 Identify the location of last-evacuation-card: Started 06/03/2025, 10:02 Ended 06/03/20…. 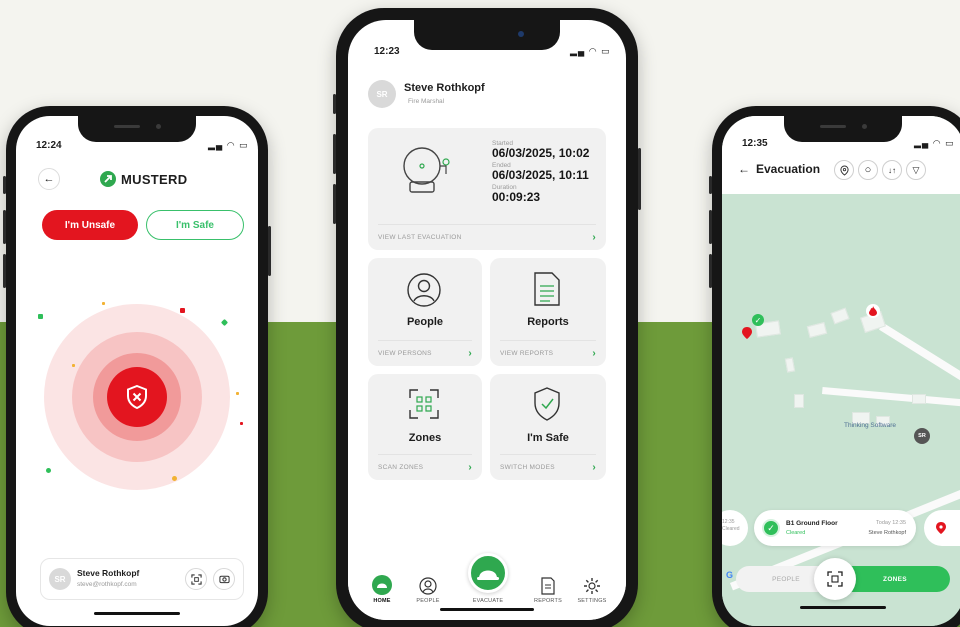
(487, 189).